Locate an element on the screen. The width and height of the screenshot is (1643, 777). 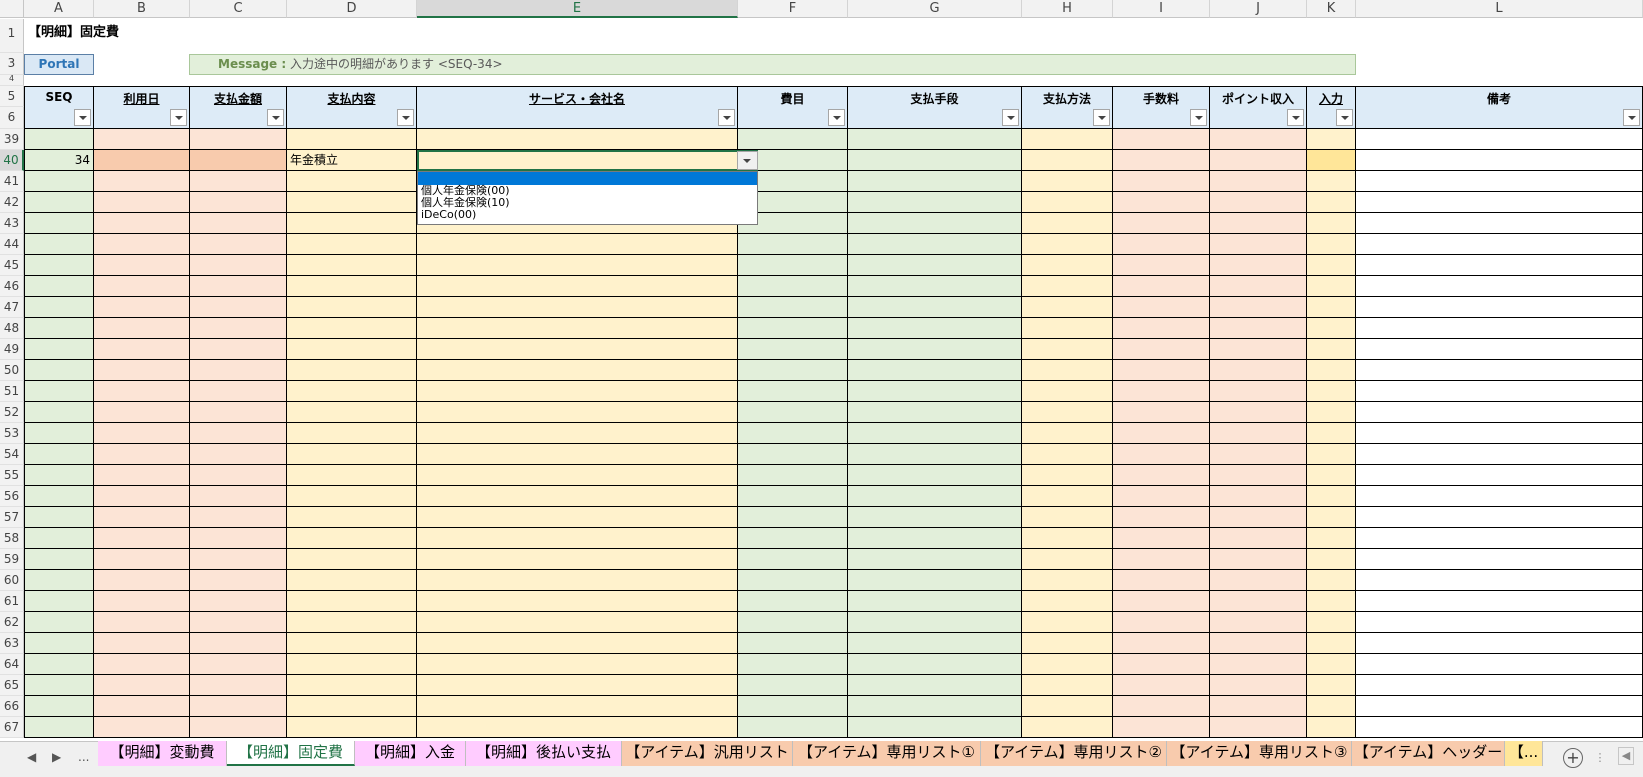
column-header-i: I is located at coordinates (1161, 9).